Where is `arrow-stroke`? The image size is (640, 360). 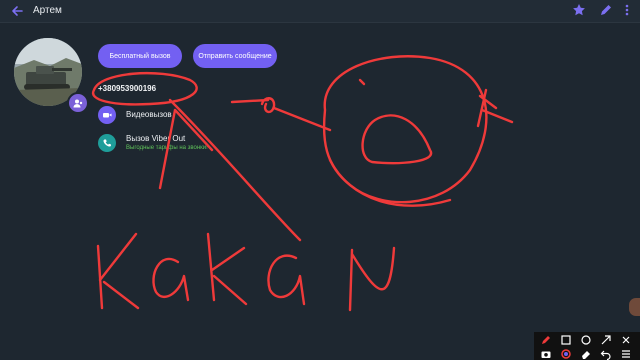
arrow-stroke is located at coordinates (235, 170).